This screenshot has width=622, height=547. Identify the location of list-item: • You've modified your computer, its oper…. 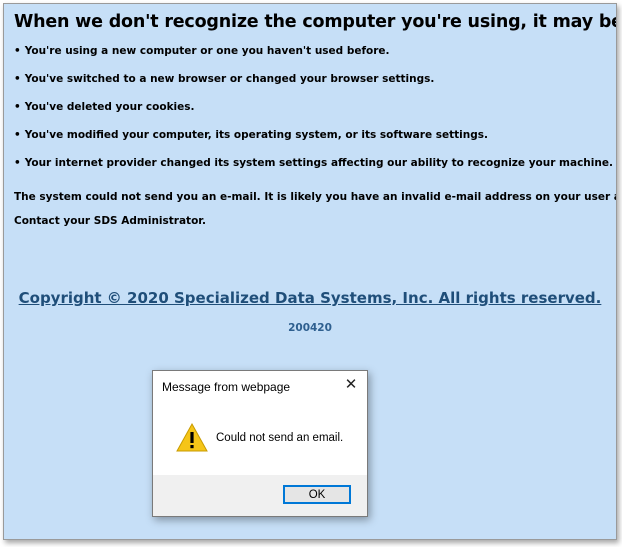
(313, 142).